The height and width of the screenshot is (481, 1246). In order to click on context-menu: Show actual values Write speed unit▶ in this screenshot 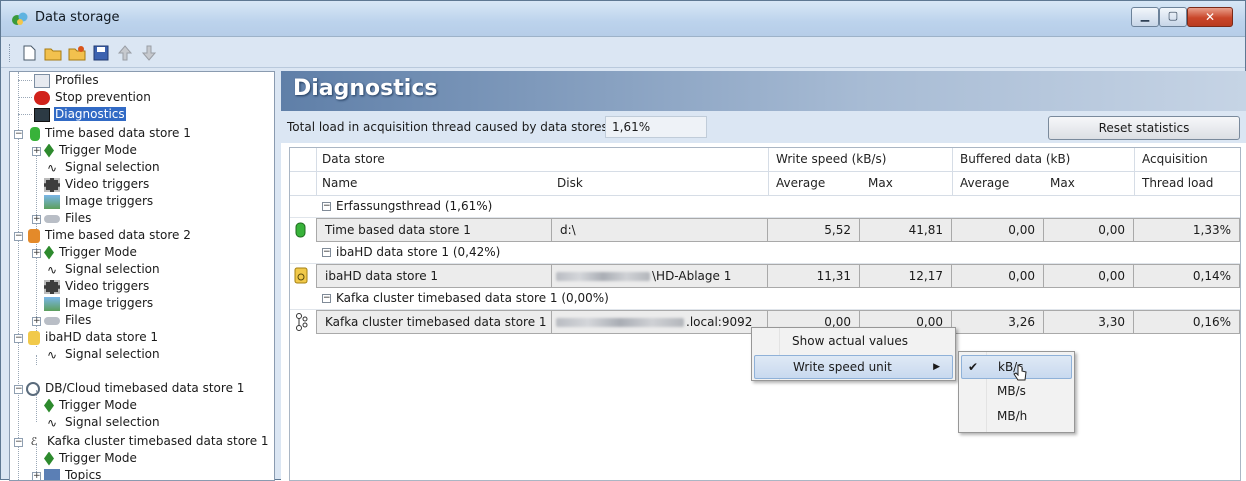, I will do `click(853, 354)`.